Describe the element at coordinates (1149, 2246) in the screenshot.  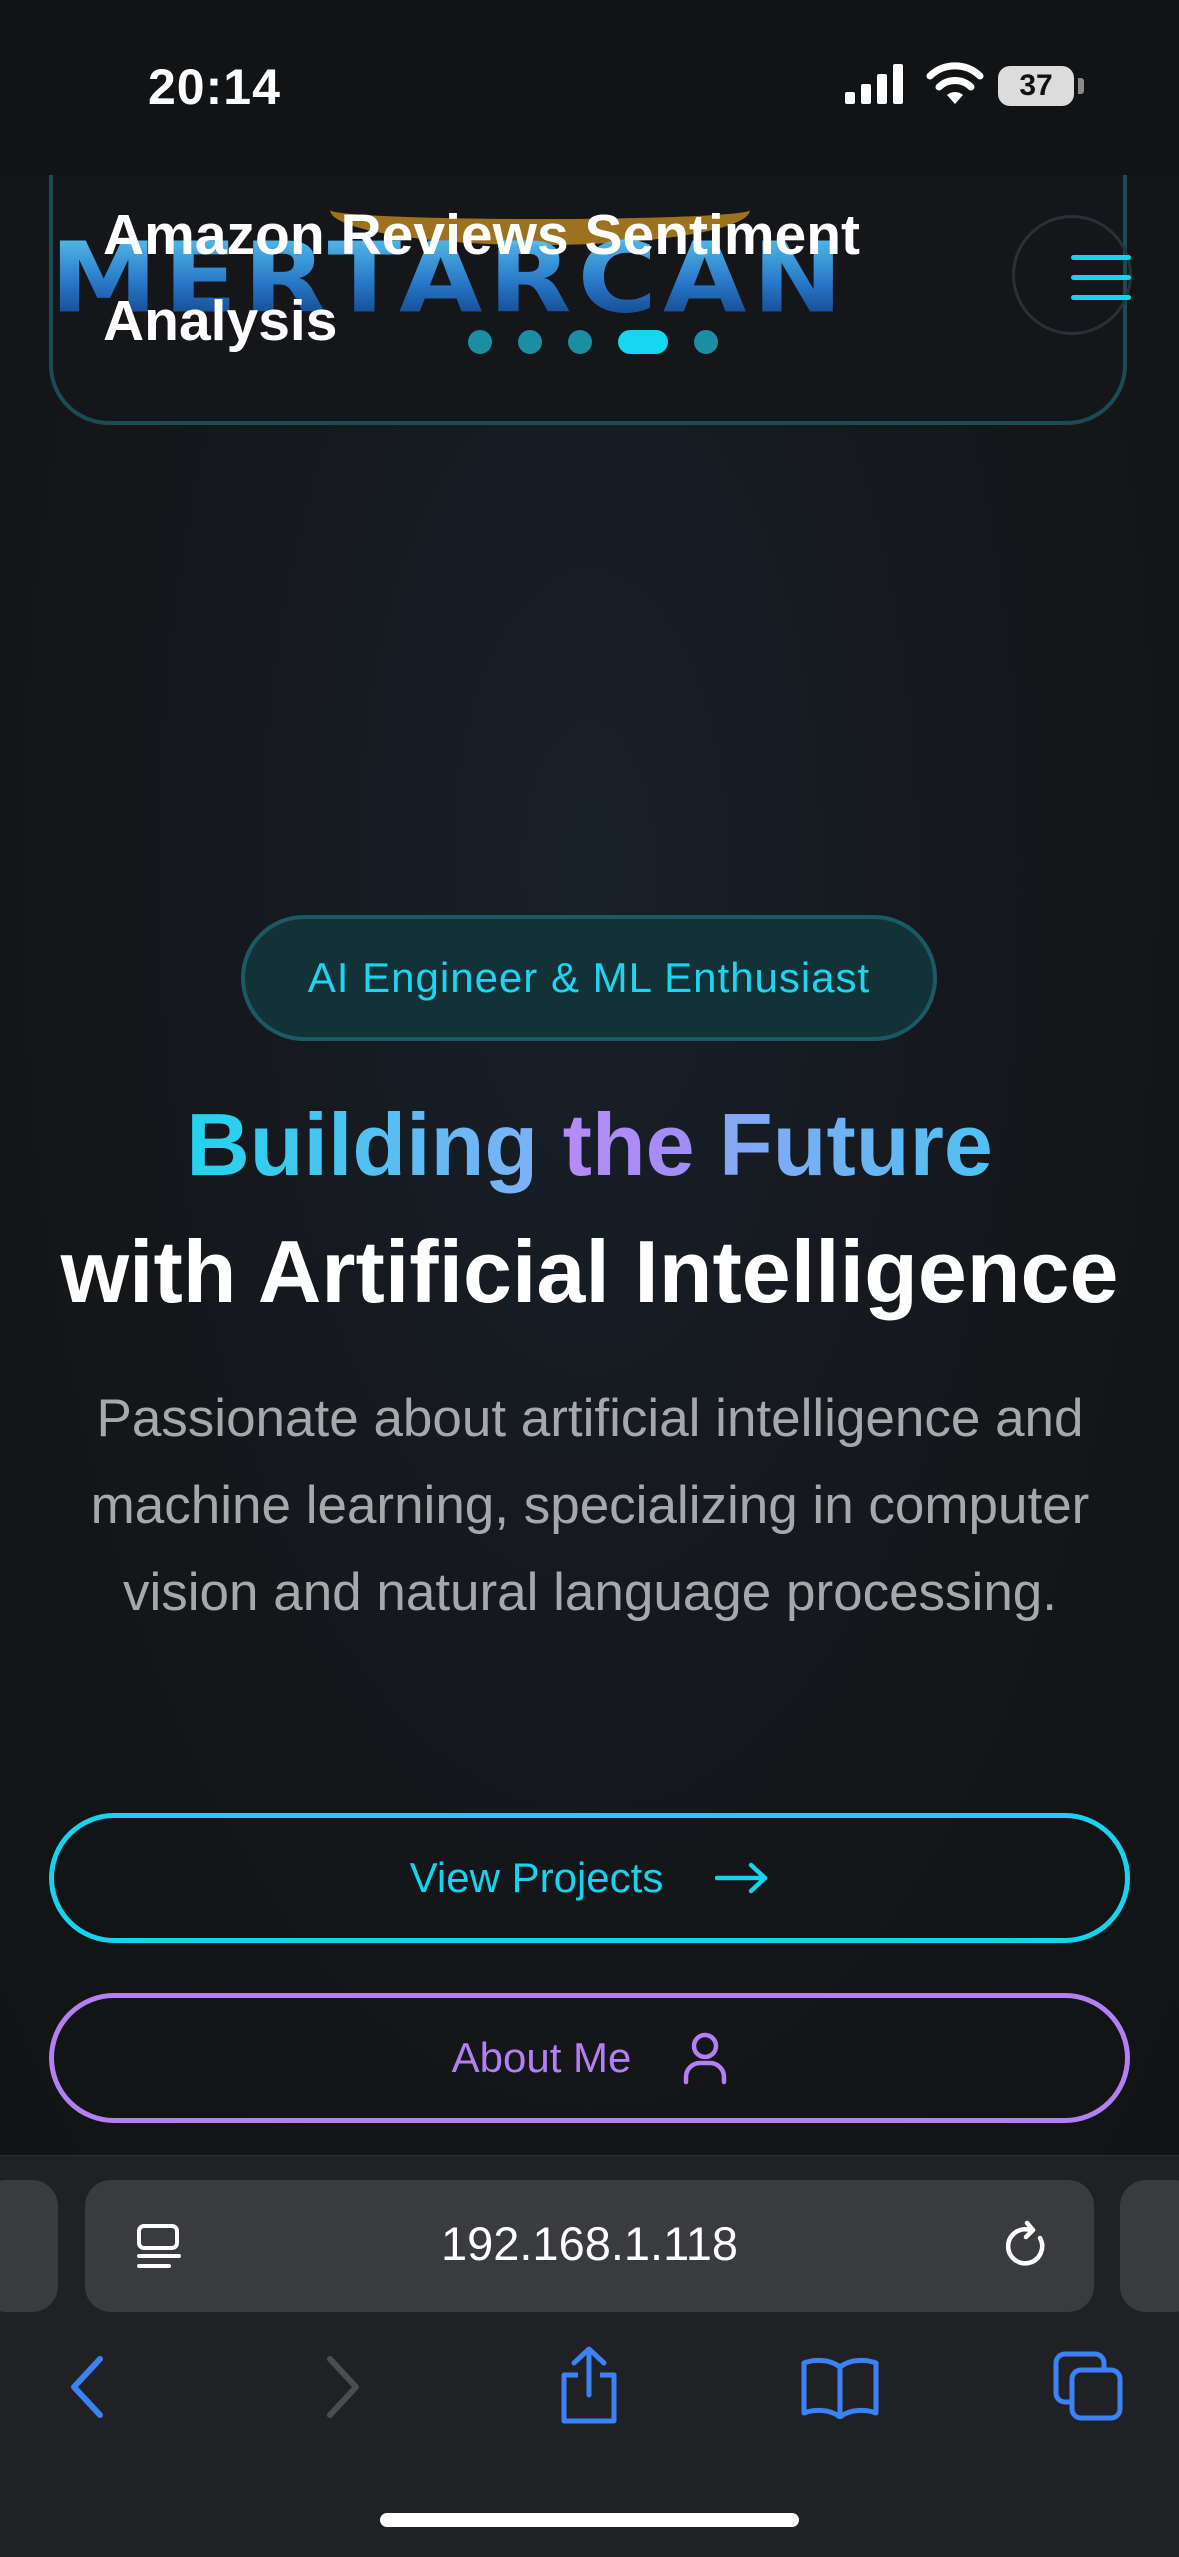
I see `next-tab-preview` at that location.